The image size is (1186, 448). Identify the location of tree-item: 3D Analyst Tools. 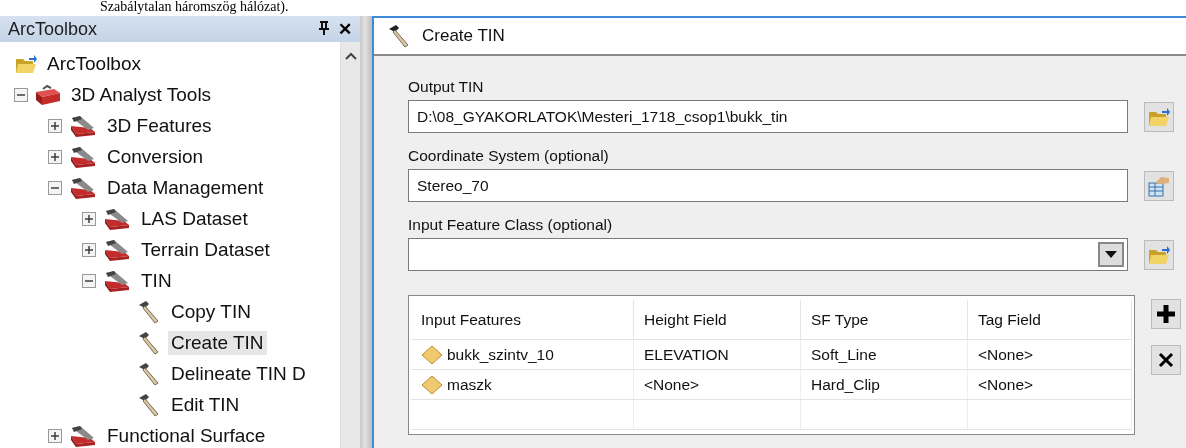
(141, 94).